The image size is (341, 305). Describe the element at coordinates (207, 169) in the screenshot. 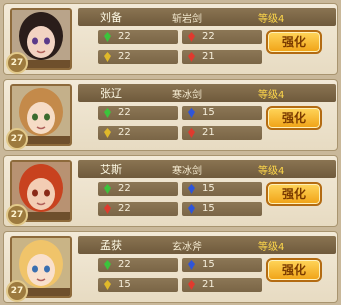

I see `hero-name-bar: 艾斯 寒冰剑 等级4` at that location.